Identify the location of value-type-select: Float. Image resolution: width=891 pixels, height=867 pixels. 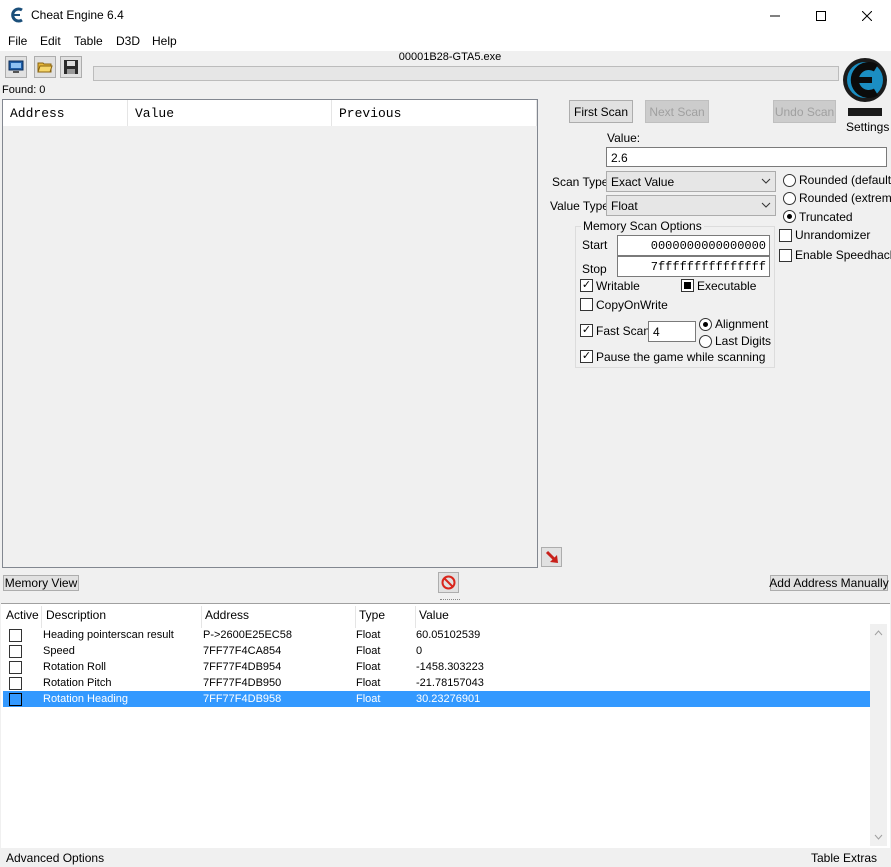
(691, 205).